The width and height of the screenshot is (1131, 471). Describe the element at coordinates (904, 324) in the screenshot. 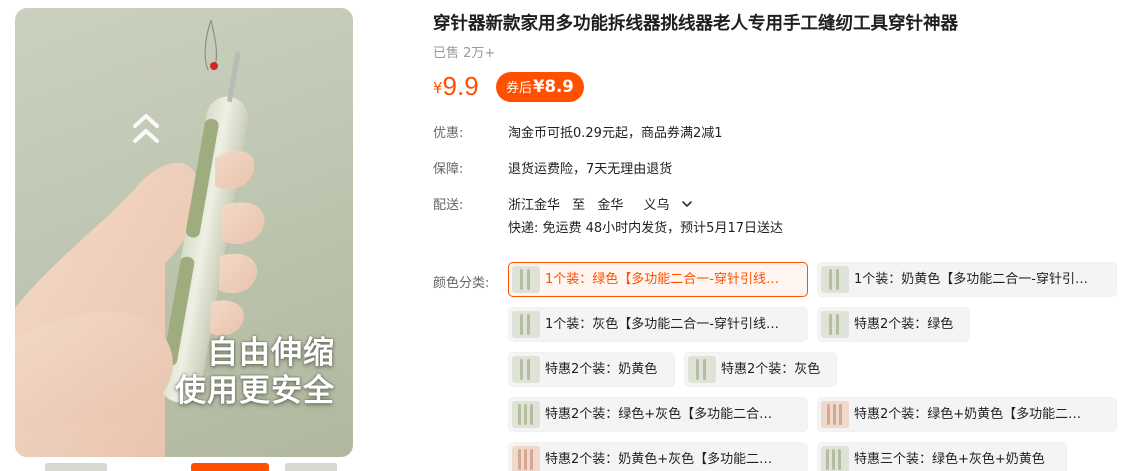

I see `sku-option-label: 特惠2个装：绿色` at that location.